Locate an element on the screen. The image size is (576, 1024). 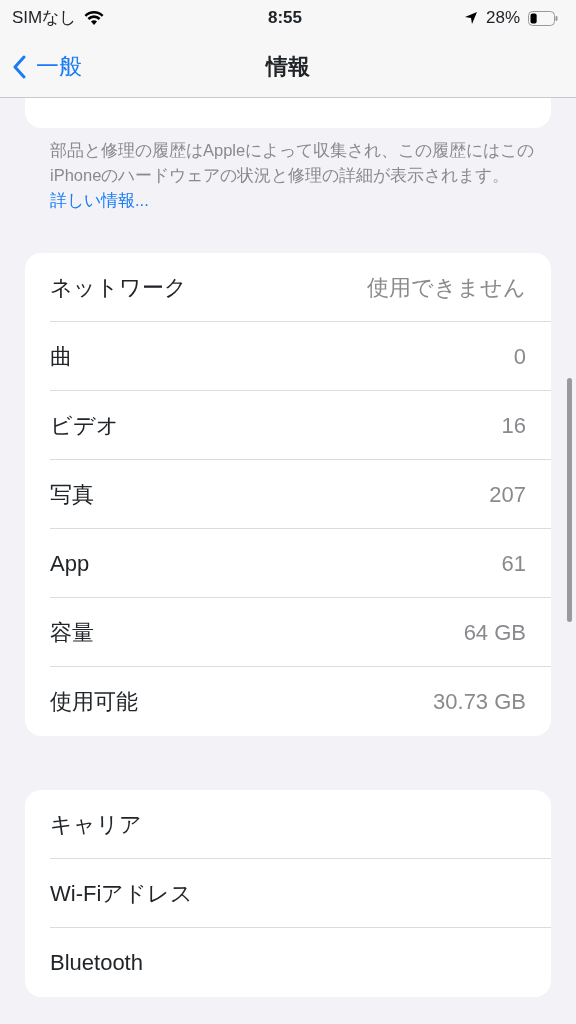
row-label: 容量 is located at coordinates (72, 632).